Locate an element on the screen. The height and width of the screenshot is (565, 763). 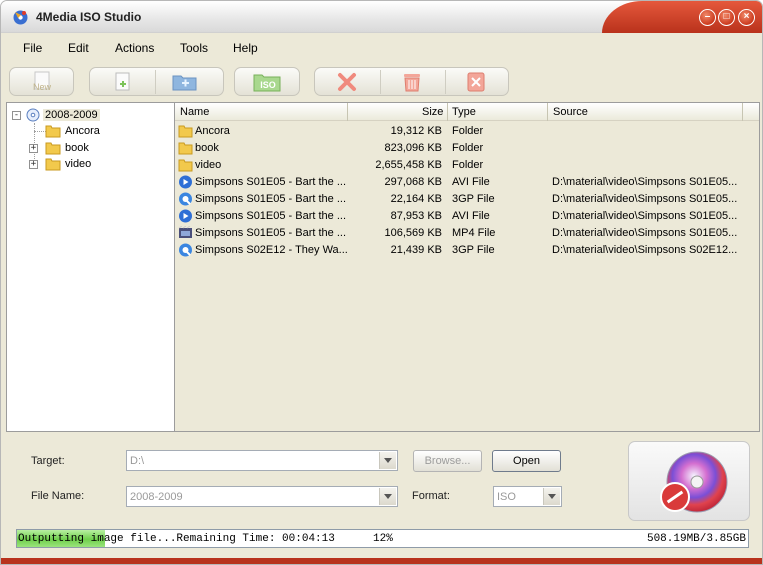
target-label: Target: is located at coordinates (48, 461).